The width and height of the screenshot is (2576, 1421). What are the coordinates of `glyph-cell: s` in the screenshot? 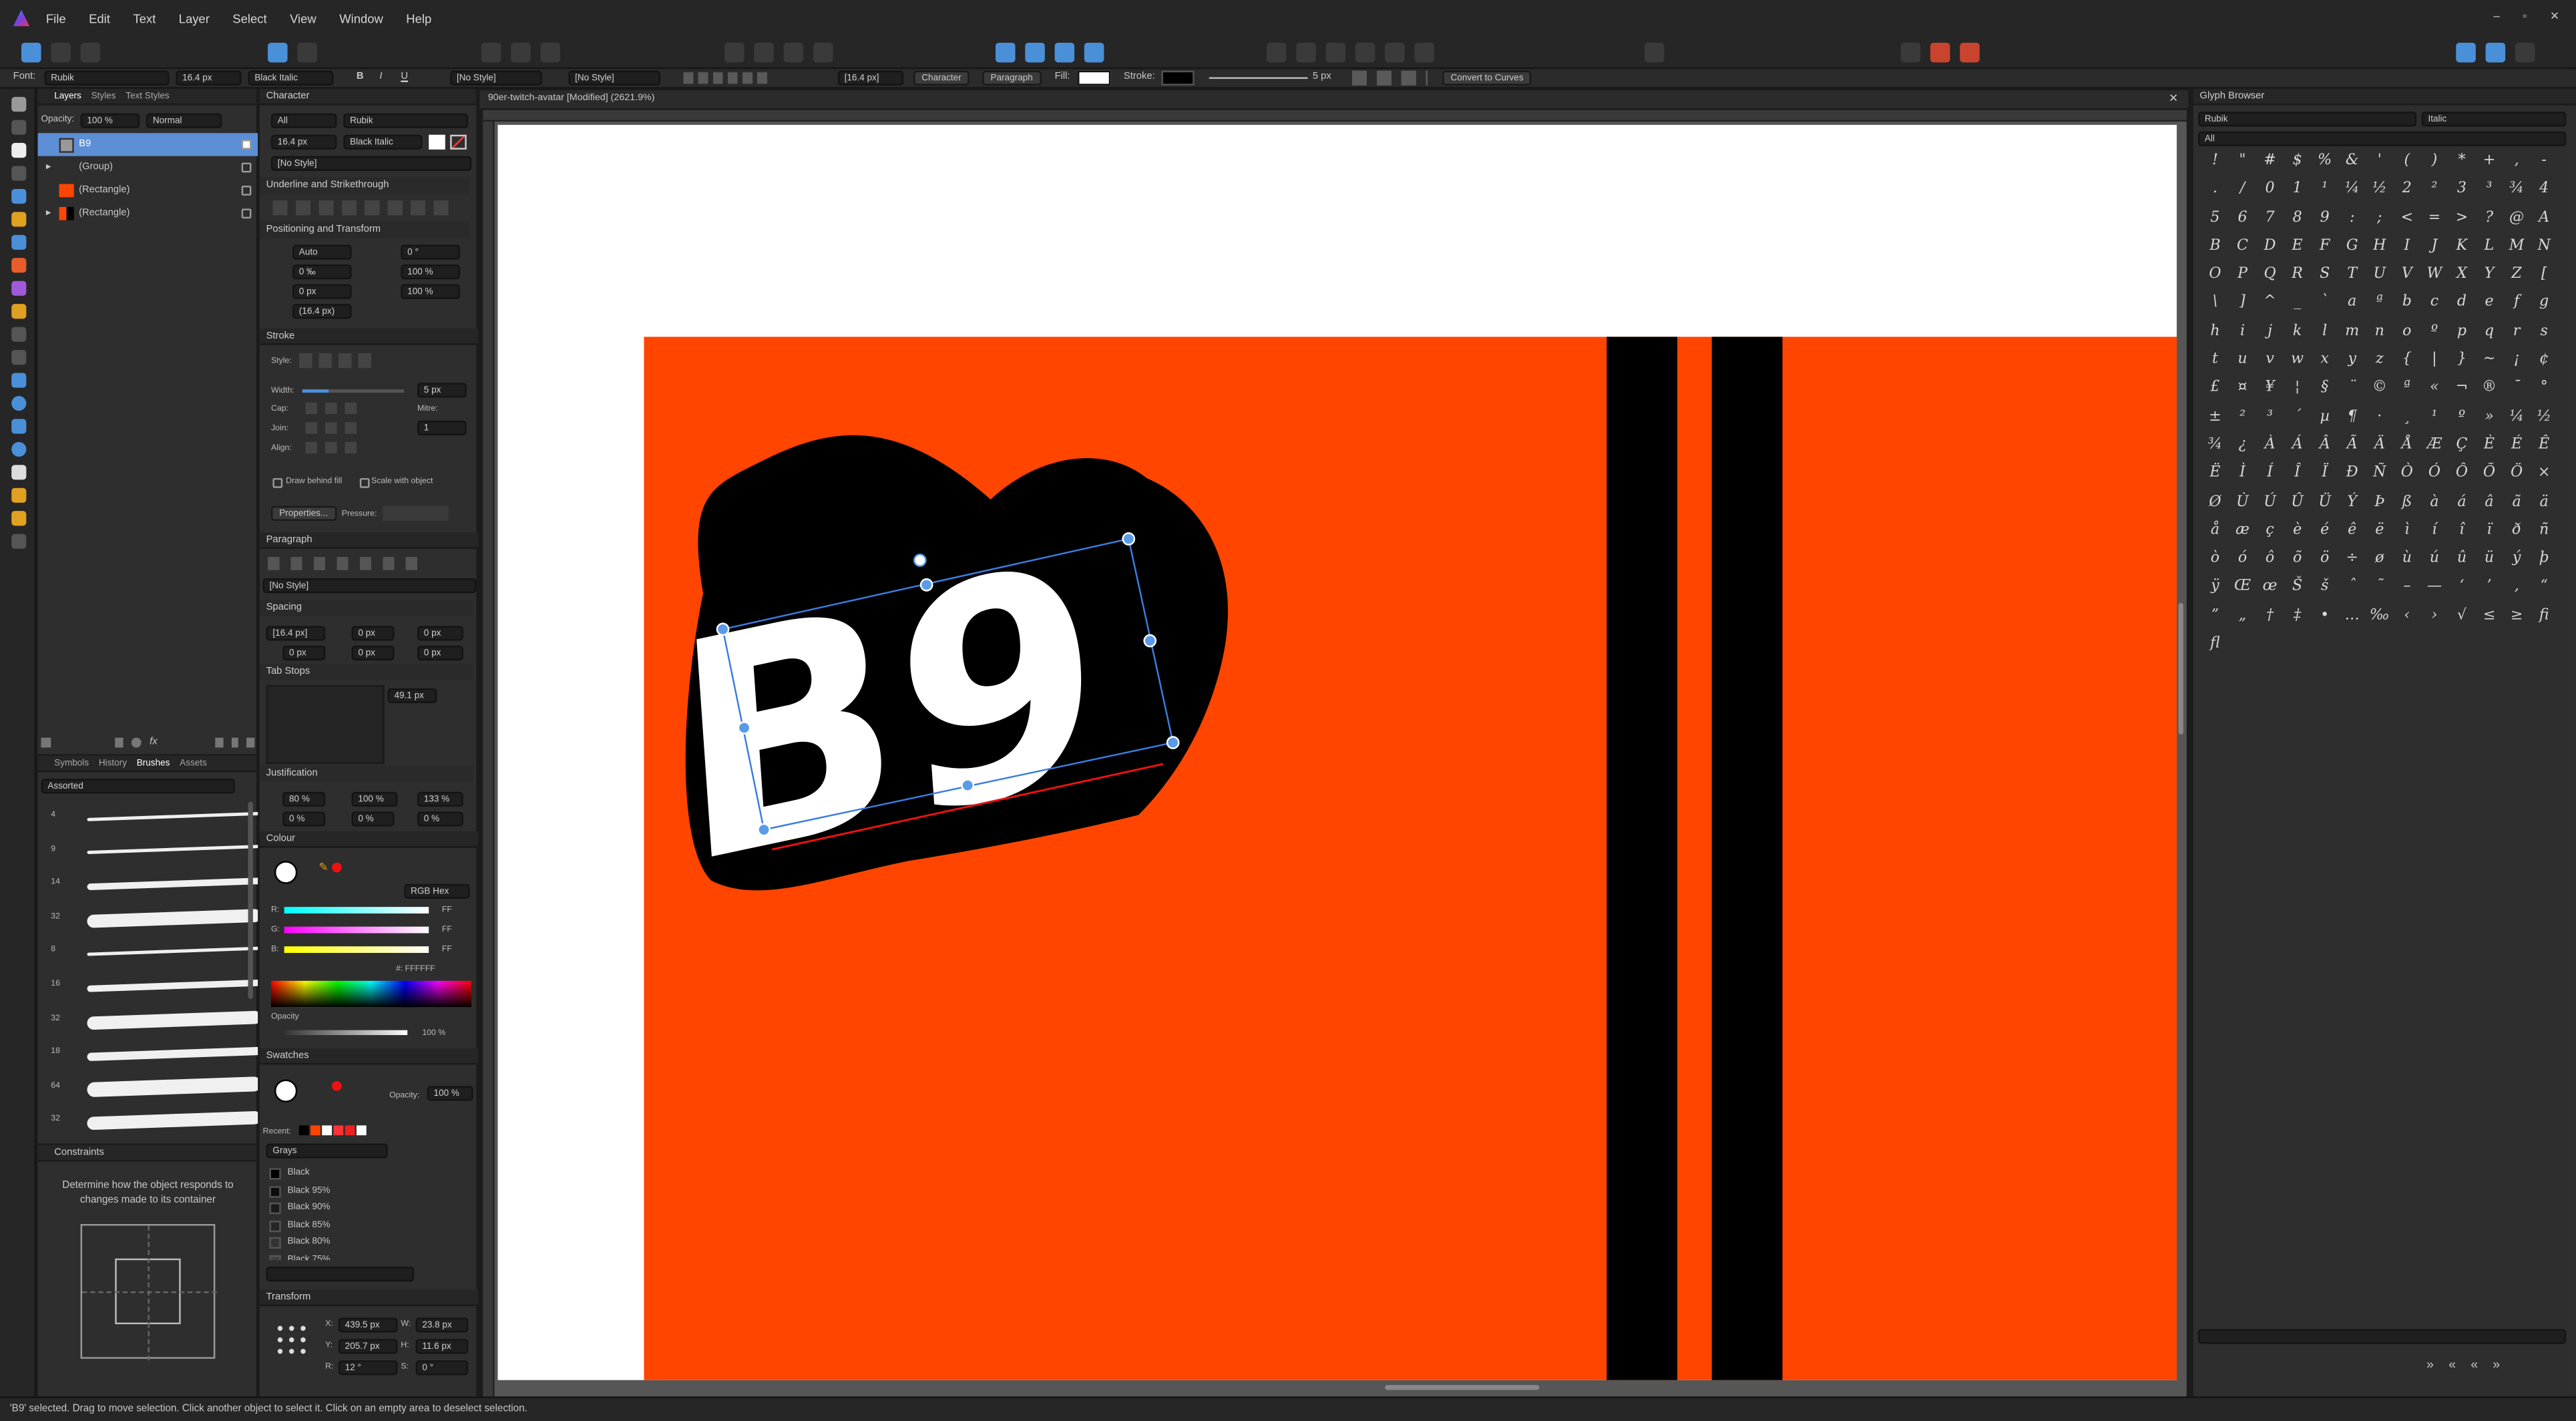 It's located at (2544, 333).